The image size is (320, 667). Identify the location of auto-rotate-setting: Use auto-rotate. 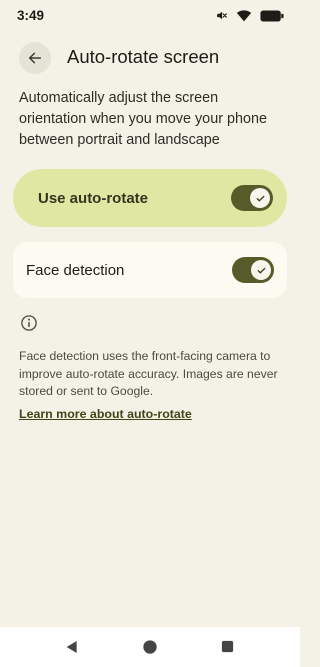
(150, 198).